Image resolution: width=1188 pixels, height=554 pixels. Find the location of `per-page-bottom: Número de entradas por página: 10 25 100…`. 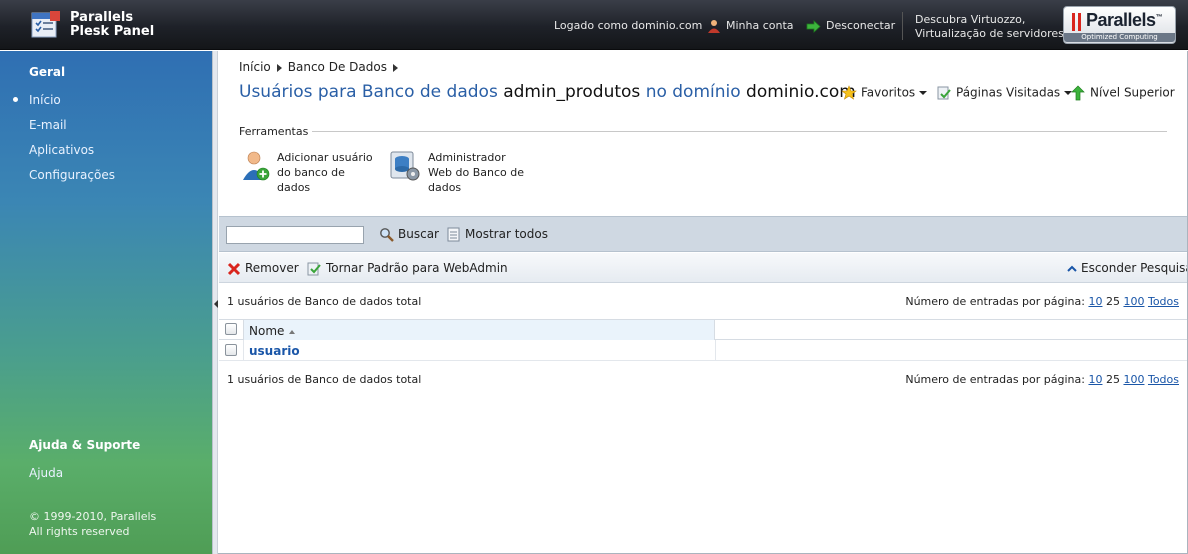

per-page-bottom: Número de entradas por página: 10 25 100… is located at coordinates (1042, 379).